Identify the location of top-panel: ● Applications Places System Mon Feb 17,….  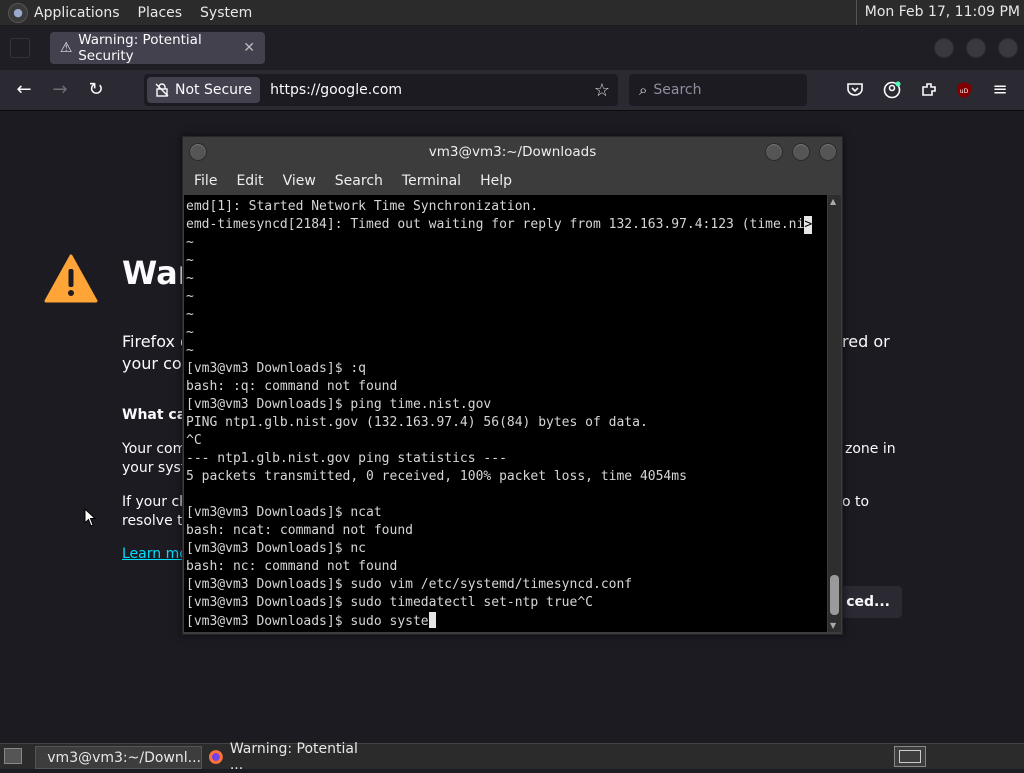
(512, 13).